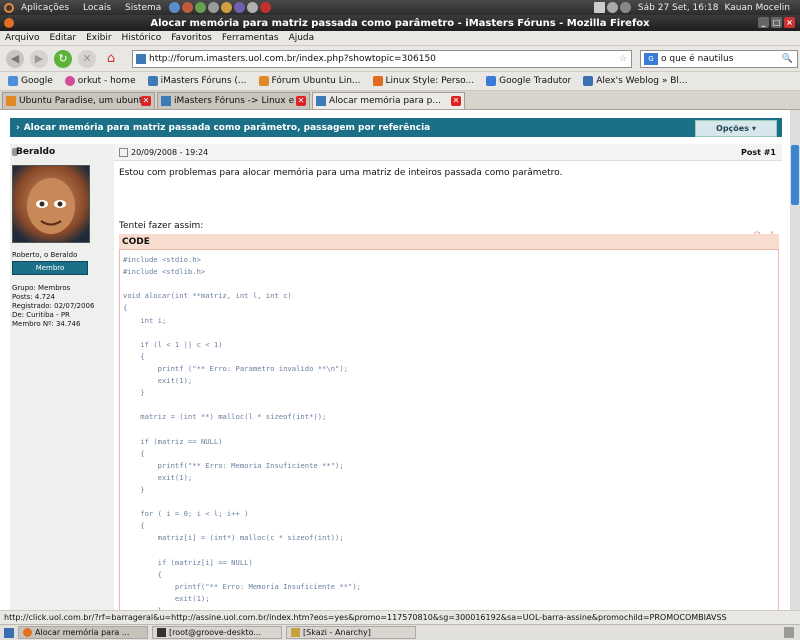 This screenshot has width=800, height=640. What do you see at coordinates (795, 360) in the screenshot?
I see `scrollbar` at bounding box center [795, 360].